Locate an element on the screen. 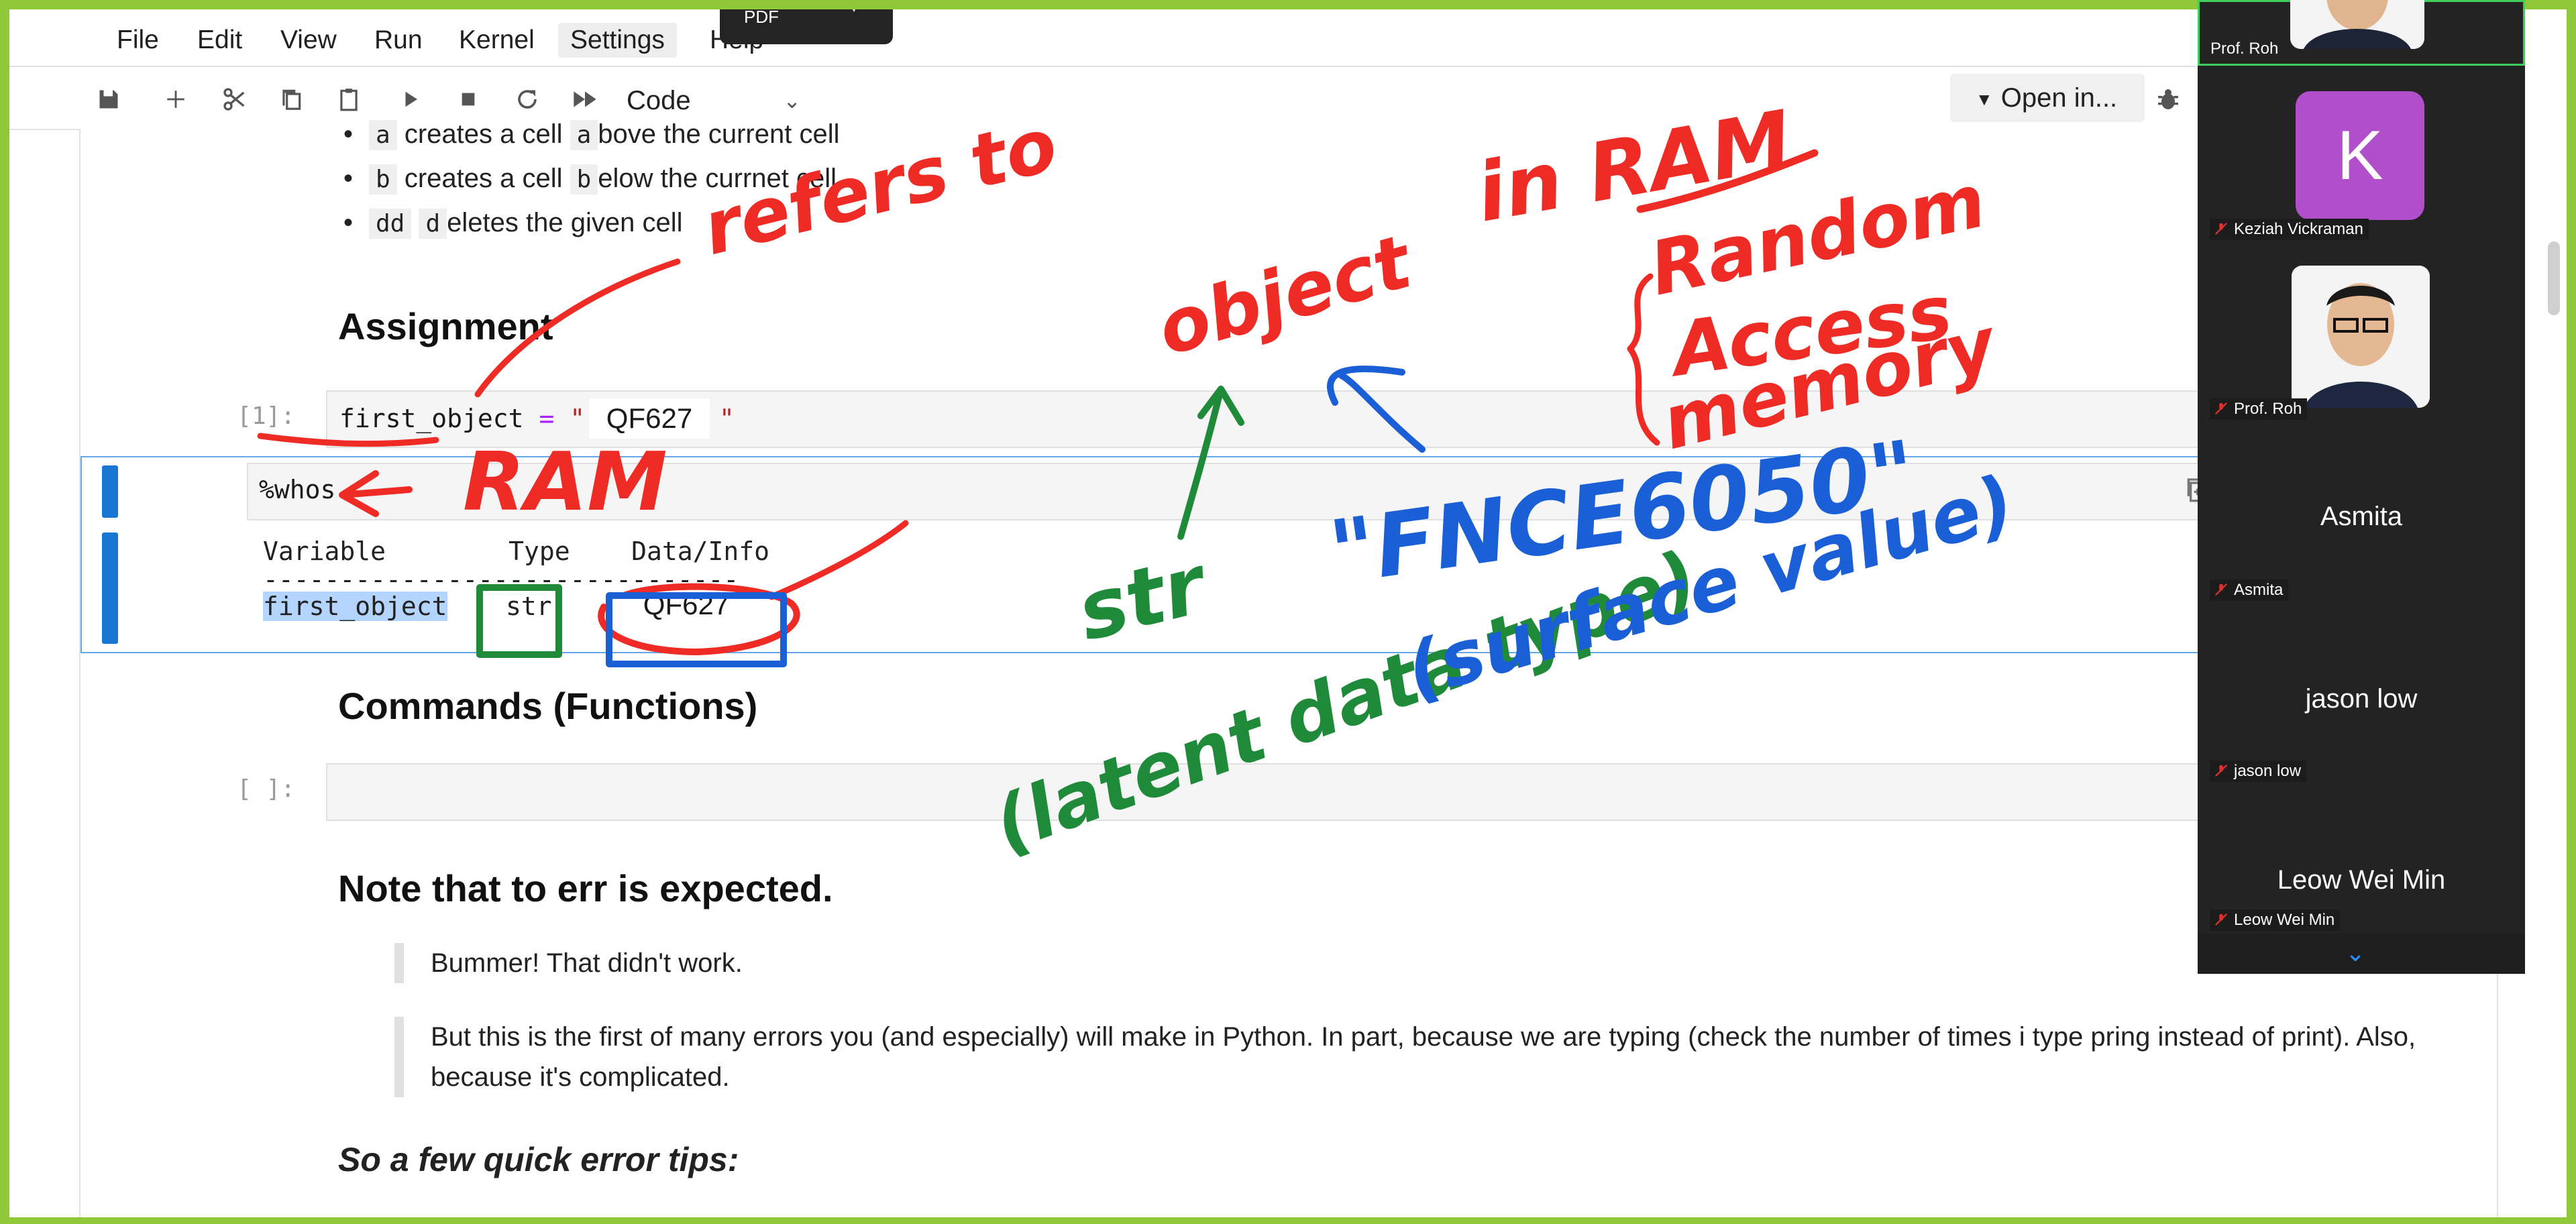  participant-label: Prof. Roh is located at coordinates (2244, 49).